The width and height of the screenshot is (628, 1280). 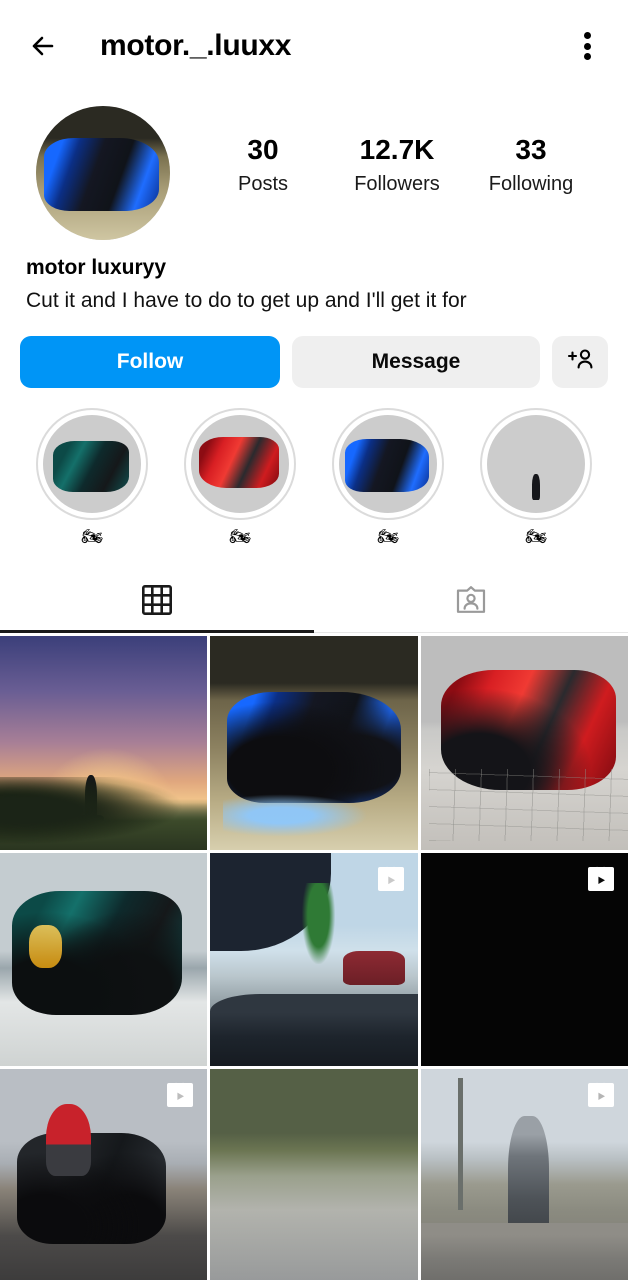 What do you see at coordinates (157, 632) in the screenshot?
I see `active-tab-underline` at bounding box center [157, 632].